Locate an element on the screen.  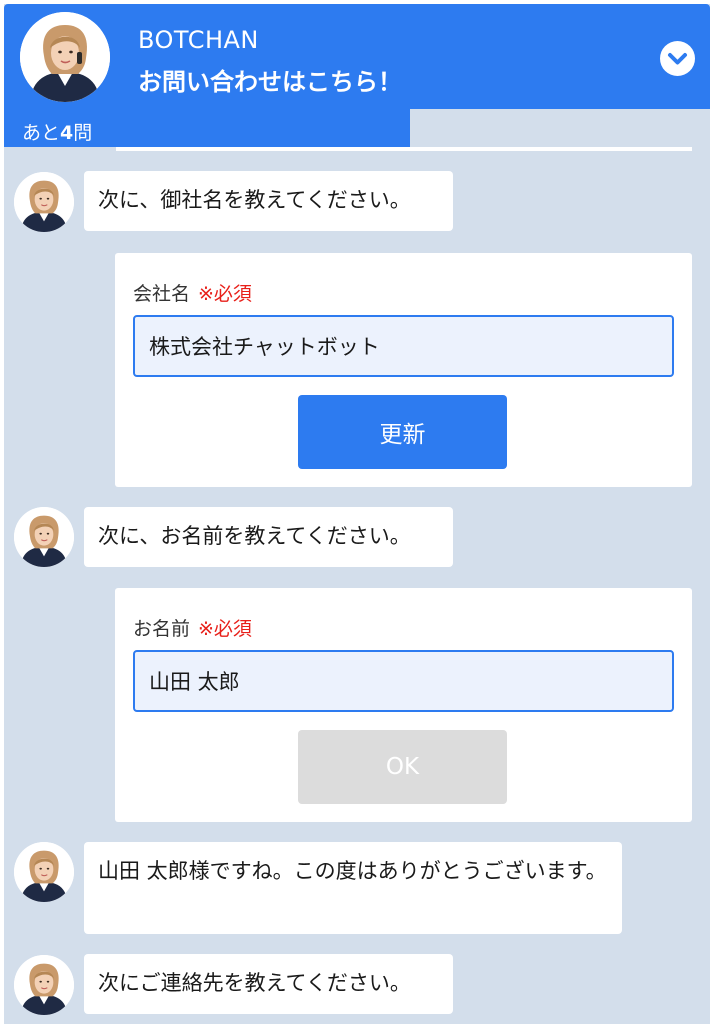
collapse-button is located at coordinates (677, 58).